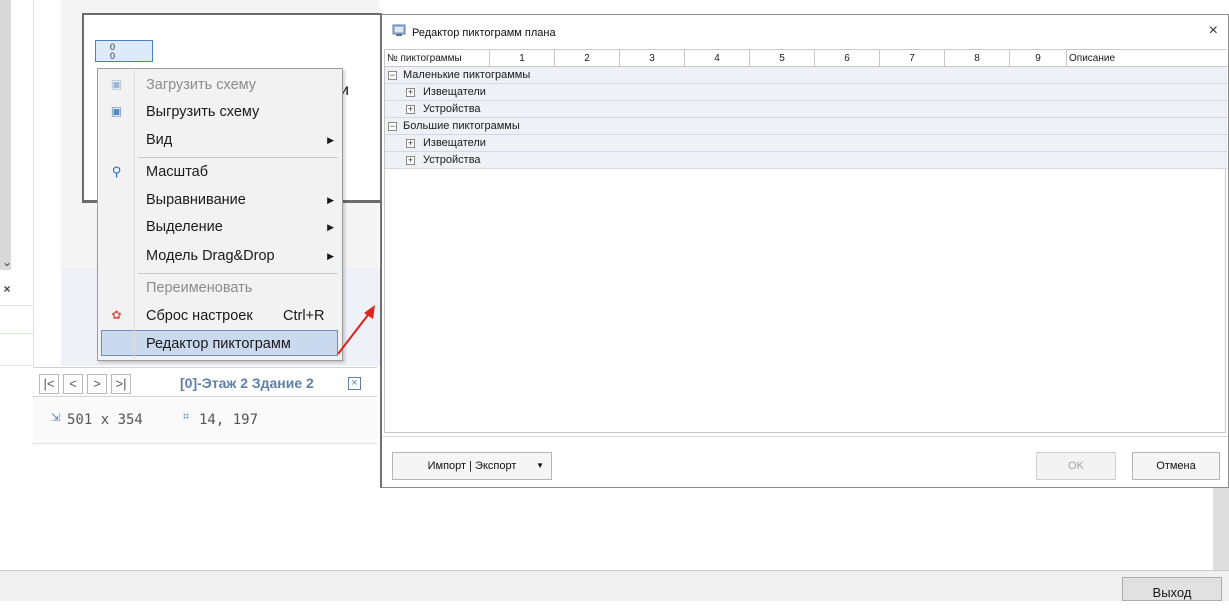 Image resolution: width=1229 pixels, height=608 pixels. What do you see at coordinates (159, 140) in the screenshot?
I see `menu-item-label: Вид` at bounding box center [159, 140].